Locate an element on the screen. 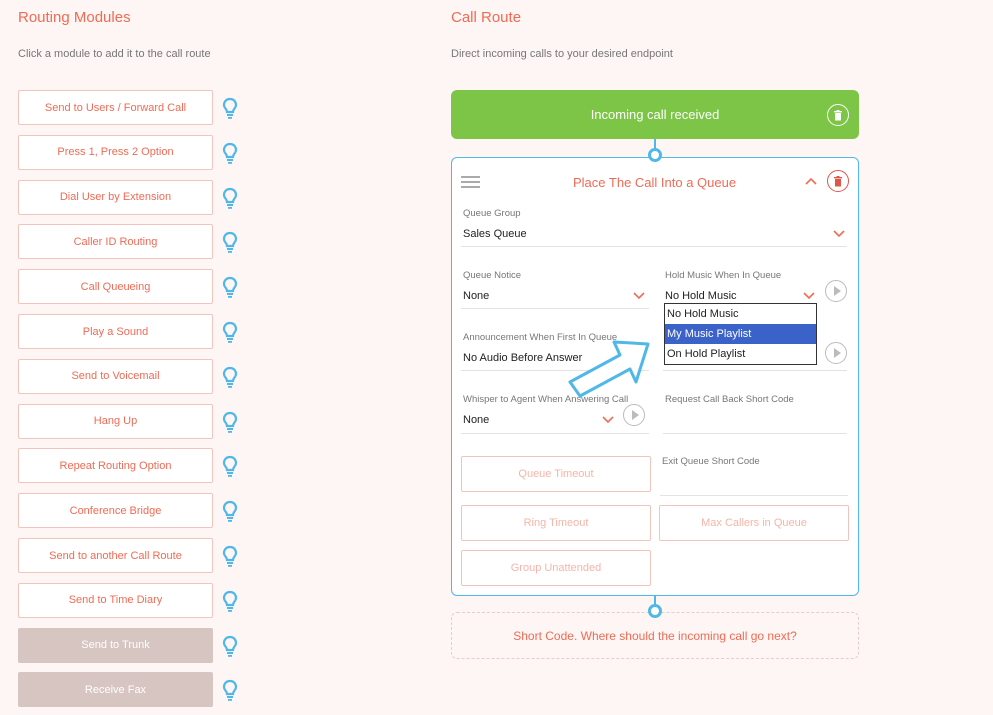  exit-queue-label: Exit Queue Short Code is located at coordinates (711, 461).